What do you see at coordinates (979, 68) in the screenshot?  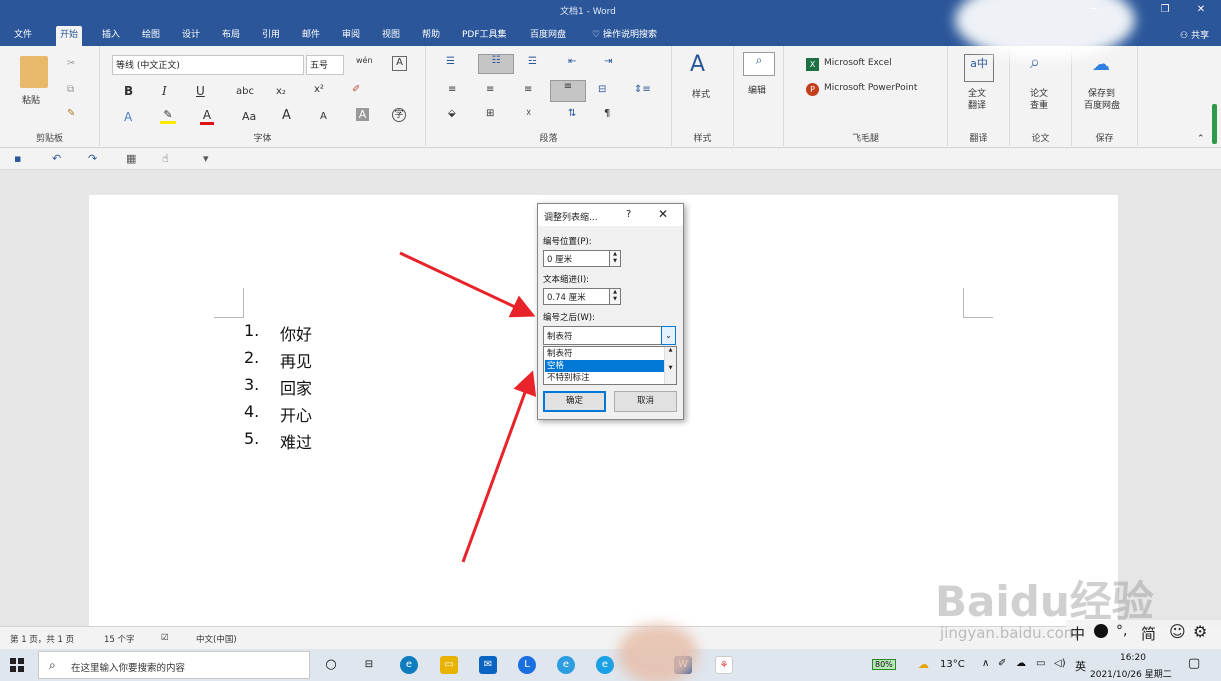 I see `translate-icon: a中` at bounding box center [979, 68].